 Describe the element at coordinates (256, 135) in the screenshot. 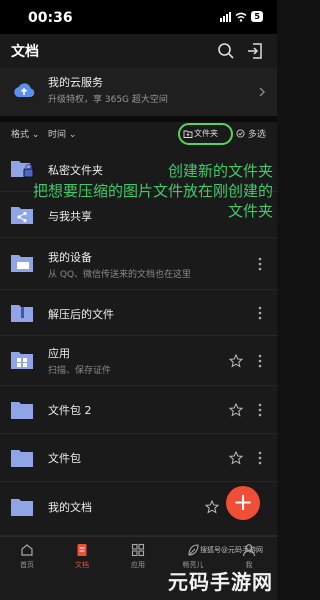

I see `multi-select-label: 多选` at that location.